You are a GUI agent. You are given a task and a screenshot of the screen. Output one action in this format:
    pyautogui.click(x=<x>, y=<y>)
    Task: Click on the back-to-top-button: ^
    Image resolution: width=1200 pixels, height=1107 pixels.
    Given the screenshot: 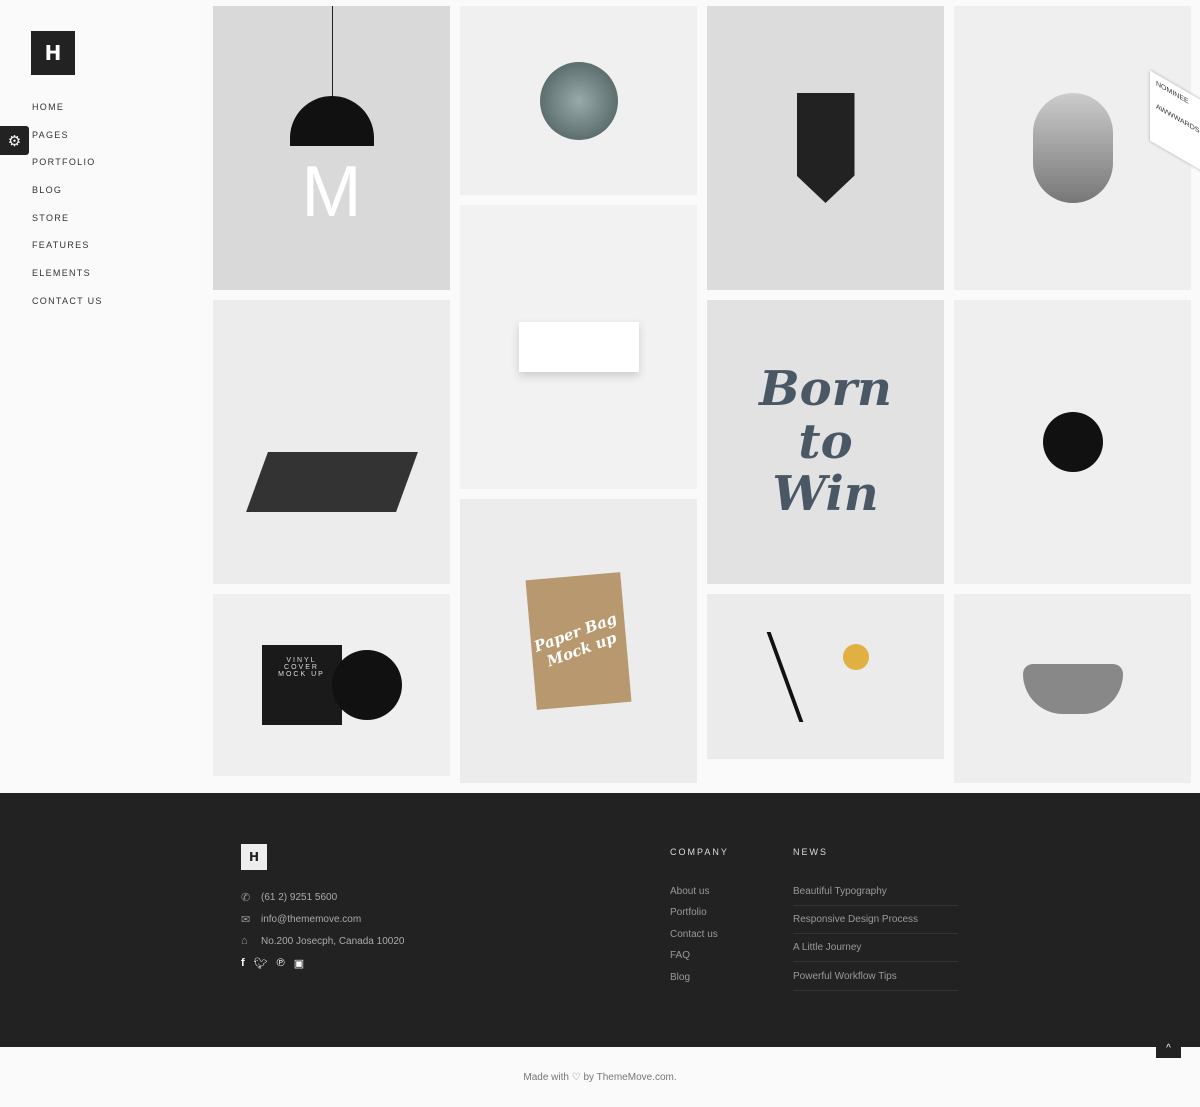 What is the action you would take?
    pyautogui.click(x=1168, y=1049)
    